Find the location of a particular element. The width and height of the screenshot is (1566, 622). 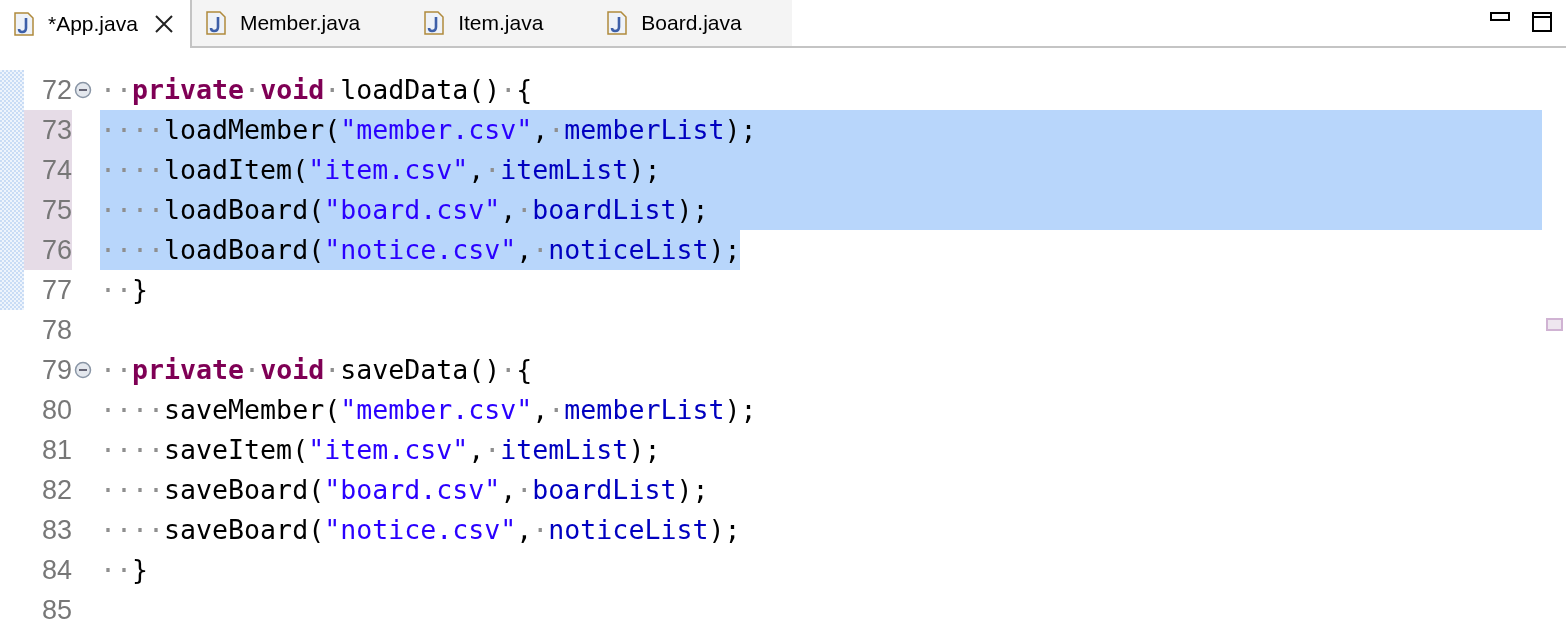

line-number: 80 is located at coordinates (56, 410).